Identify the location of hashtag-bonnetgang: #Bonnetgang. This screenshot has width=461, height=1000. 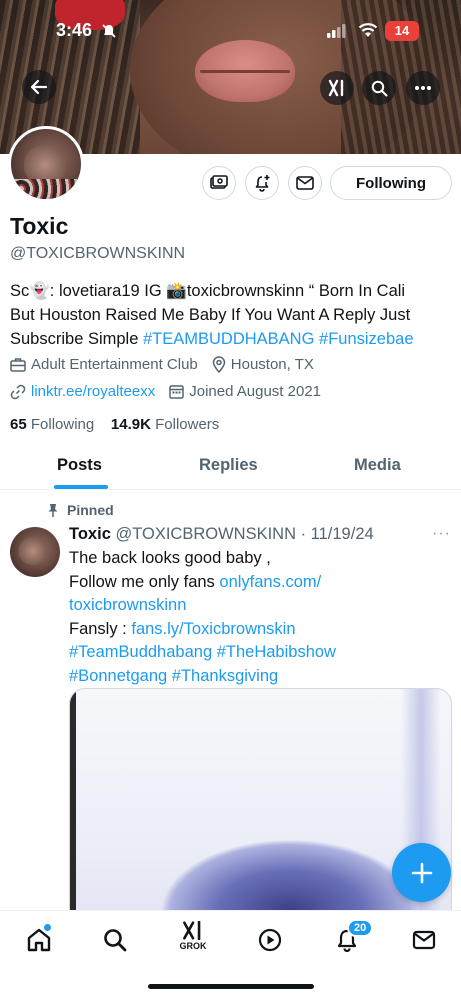
(118, 676).